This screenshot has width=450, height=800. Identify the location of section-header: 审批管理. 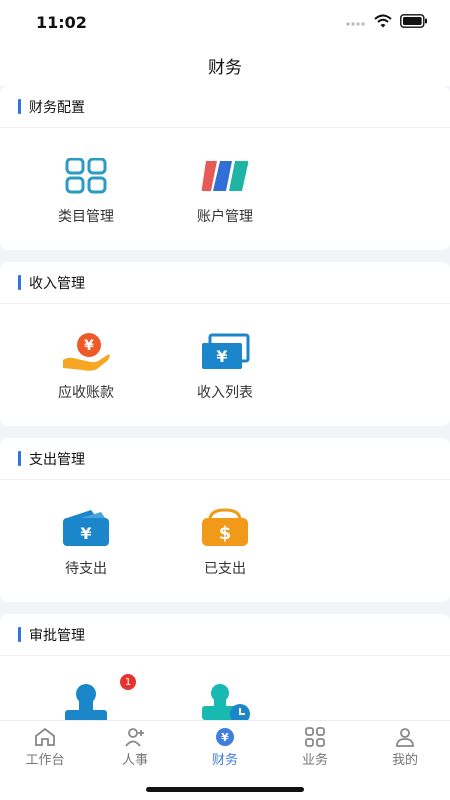
(225, 635).